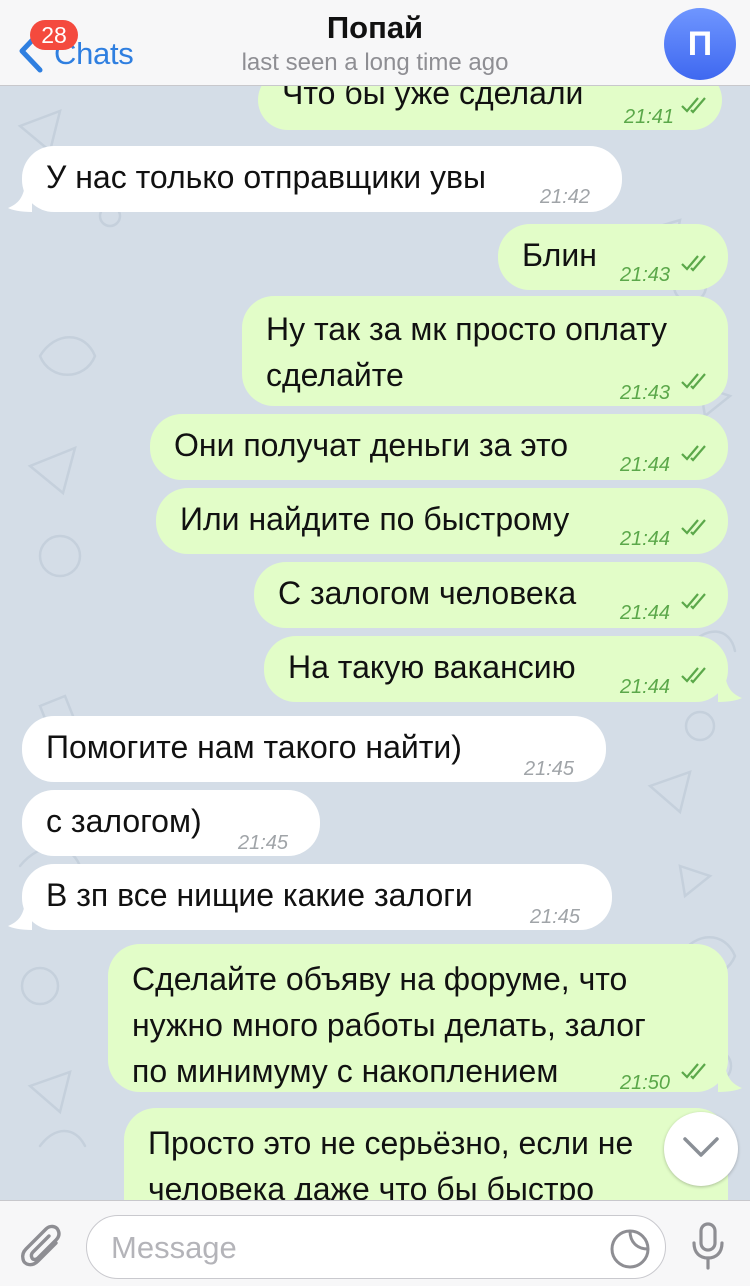 The height and width of the screenshot is (1286, 750). Describe the element at coordinates (254, 747) in the screenshot. I see `message-text: Помогите нам такого найти)` at that location.